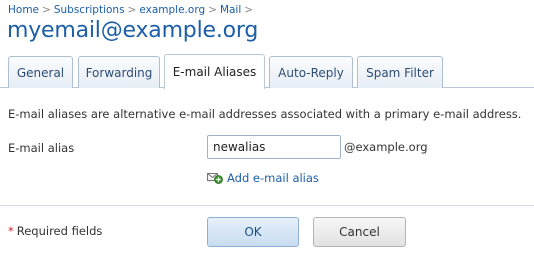 The image size is (534, 259). I want to click on page-title: myemail@example.org, so click(133, 30).